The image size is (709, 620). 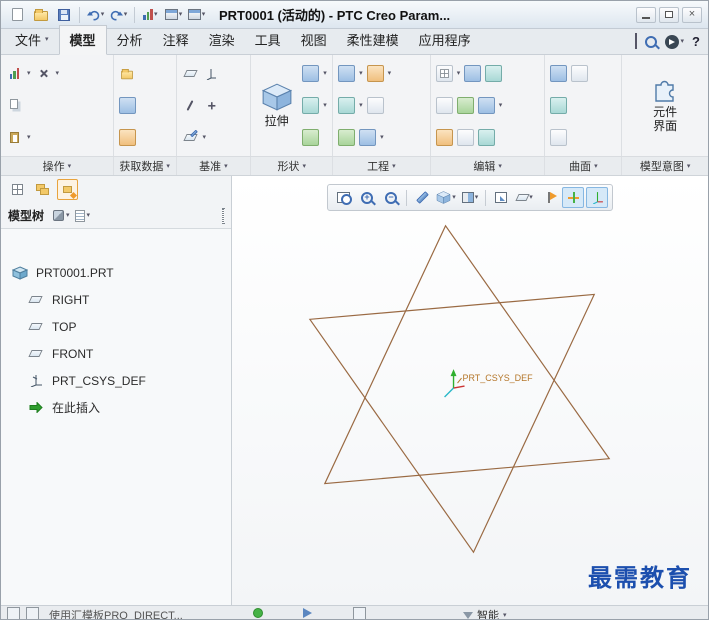 I want to click on group-label-get-data: 获取数据 ▾, so click(x=144, y=166).